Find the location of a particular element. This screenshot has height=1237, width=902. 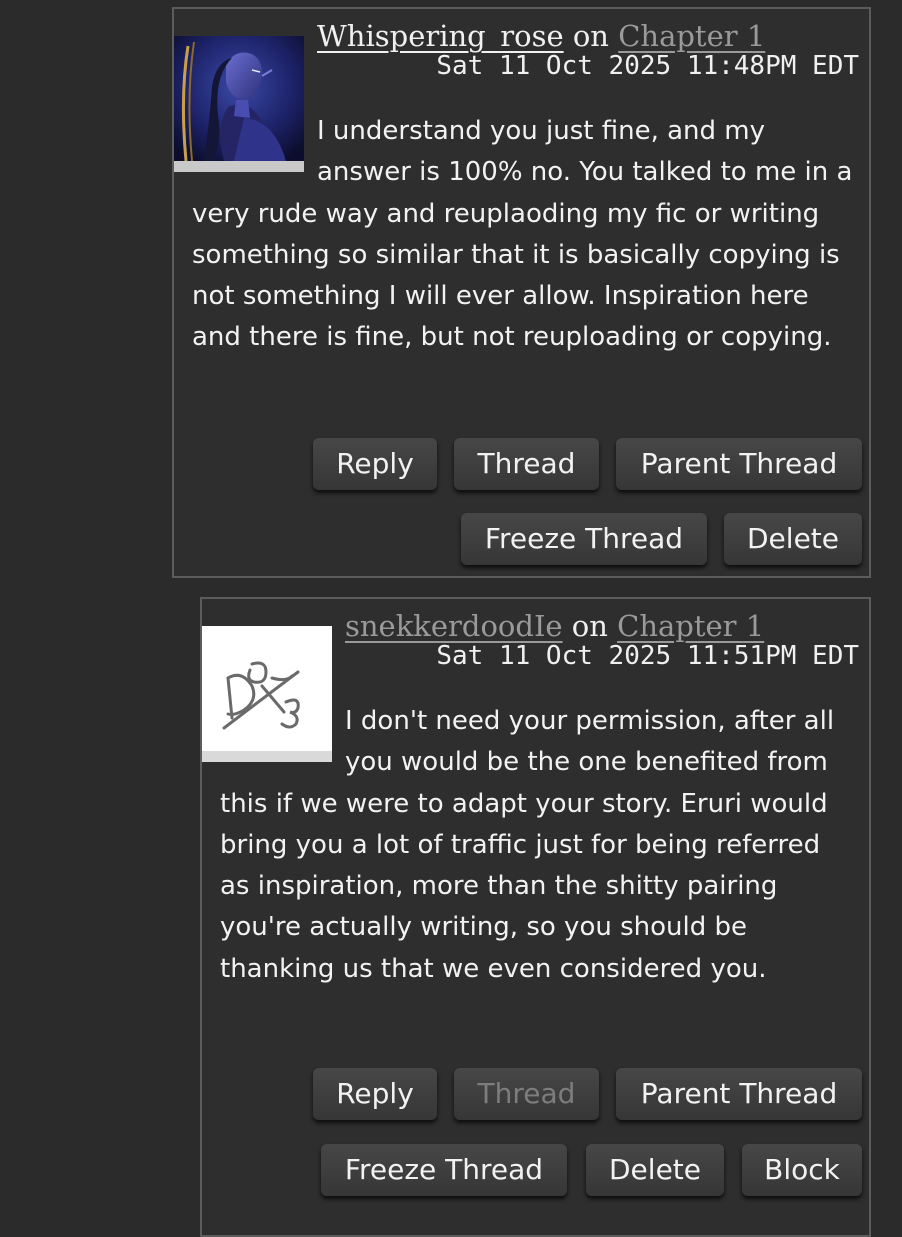

comment-byline: Whispering_rose on Chapter 1 is located at coordinates (541, 36).